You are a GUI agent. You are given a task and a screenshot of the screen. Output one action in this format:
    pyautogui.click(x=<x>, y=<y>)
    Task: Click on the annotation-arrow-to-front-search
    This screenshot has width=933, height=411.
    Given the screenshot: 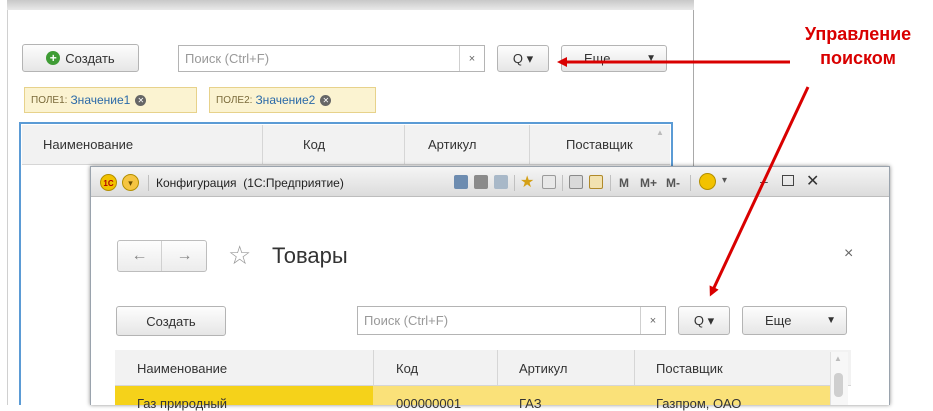 What is the action you would take?
    pyautogui.click(x=759, y=191)
    